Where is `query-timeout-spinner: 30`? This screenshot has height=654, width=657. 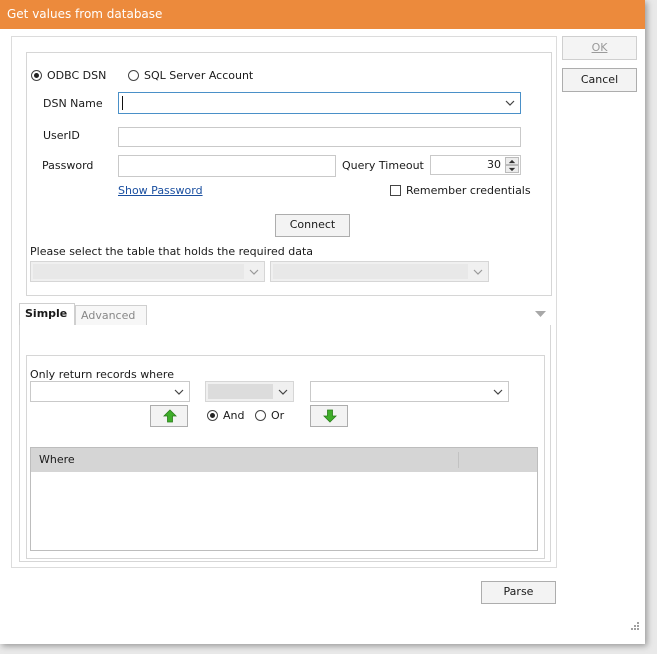 query-timeout-spinner: 30 is located at coordinates (475, 165).